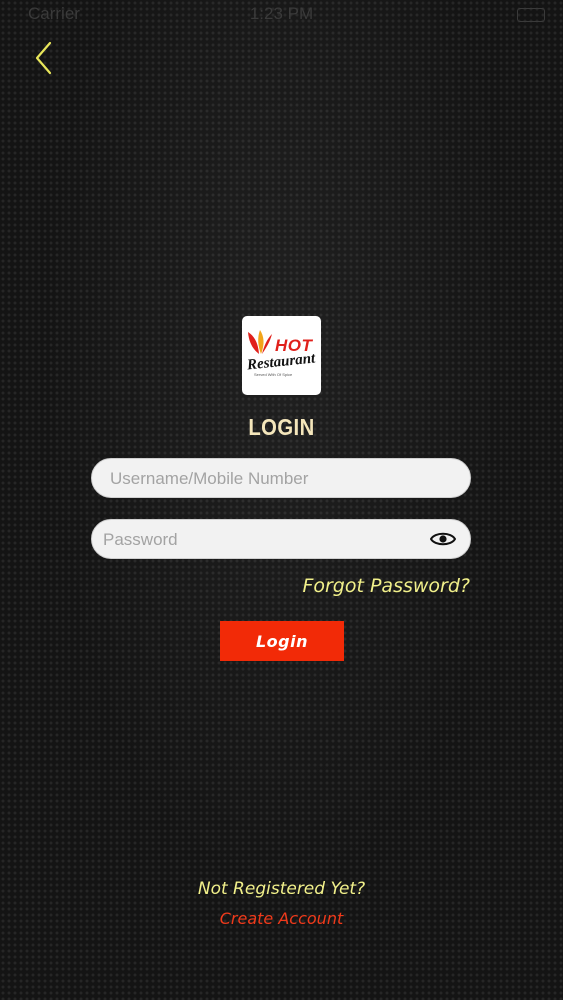 The width and height of the screenshot is (563, 1000). What do you see at coordinates (281, 355) in the screenshot?
I see `restaurant-logo: HOT Restaurant Served With Of Spice` at bounding box center [281, 355].